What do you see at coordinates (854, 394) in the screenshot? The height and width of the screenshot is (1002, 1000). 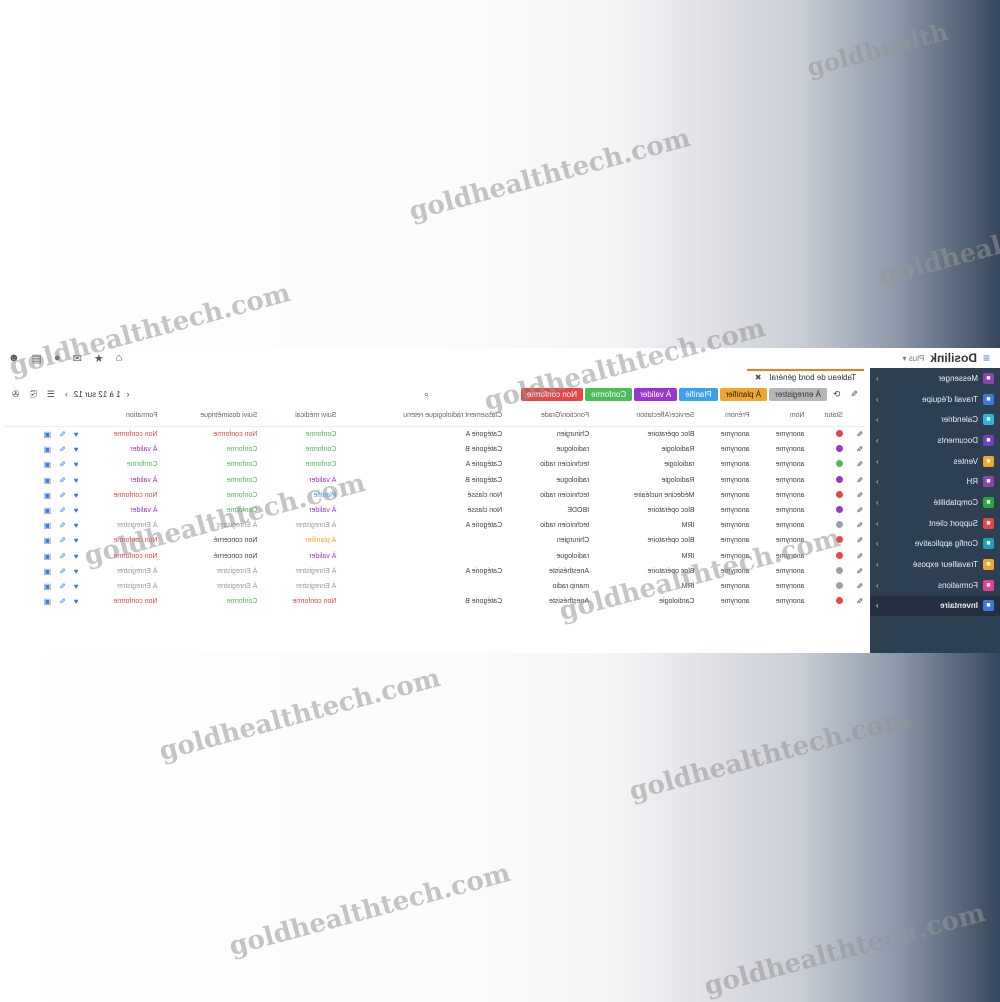 I see `settings-icon: ✎` at bounding box center [854, 394].